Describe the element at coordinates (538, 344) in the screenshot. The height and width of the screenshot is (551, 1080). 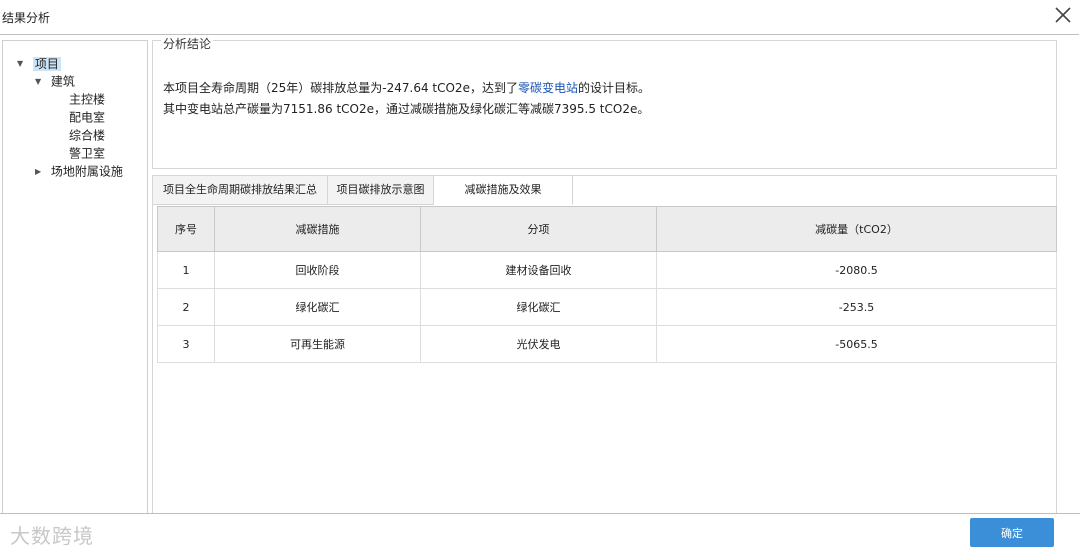
I see `table-cell: 光伏发电` at that location.